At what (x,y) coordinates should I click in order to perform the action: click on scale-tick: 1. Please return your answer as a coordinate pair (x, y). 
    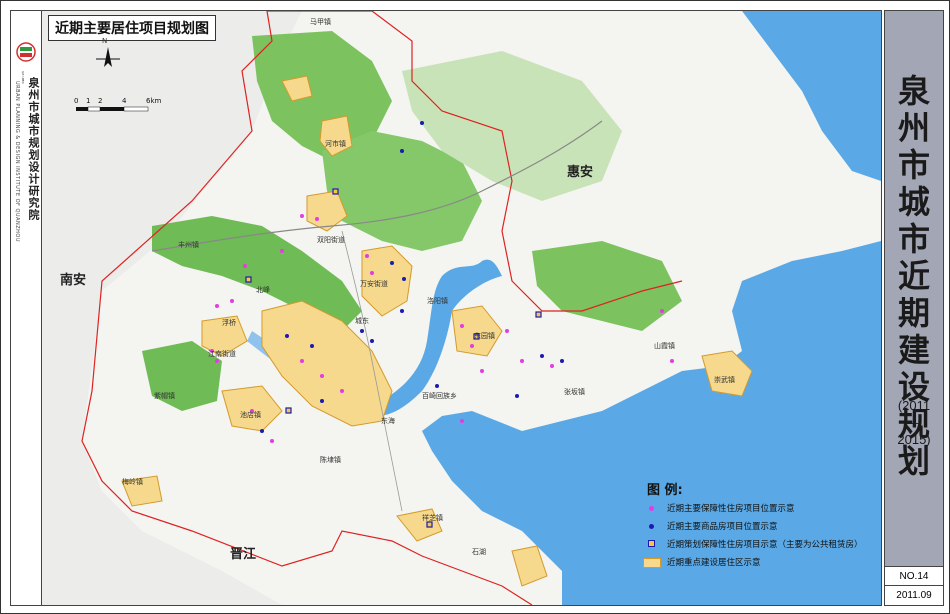
    Looking at the image, I should click on (88, 101).